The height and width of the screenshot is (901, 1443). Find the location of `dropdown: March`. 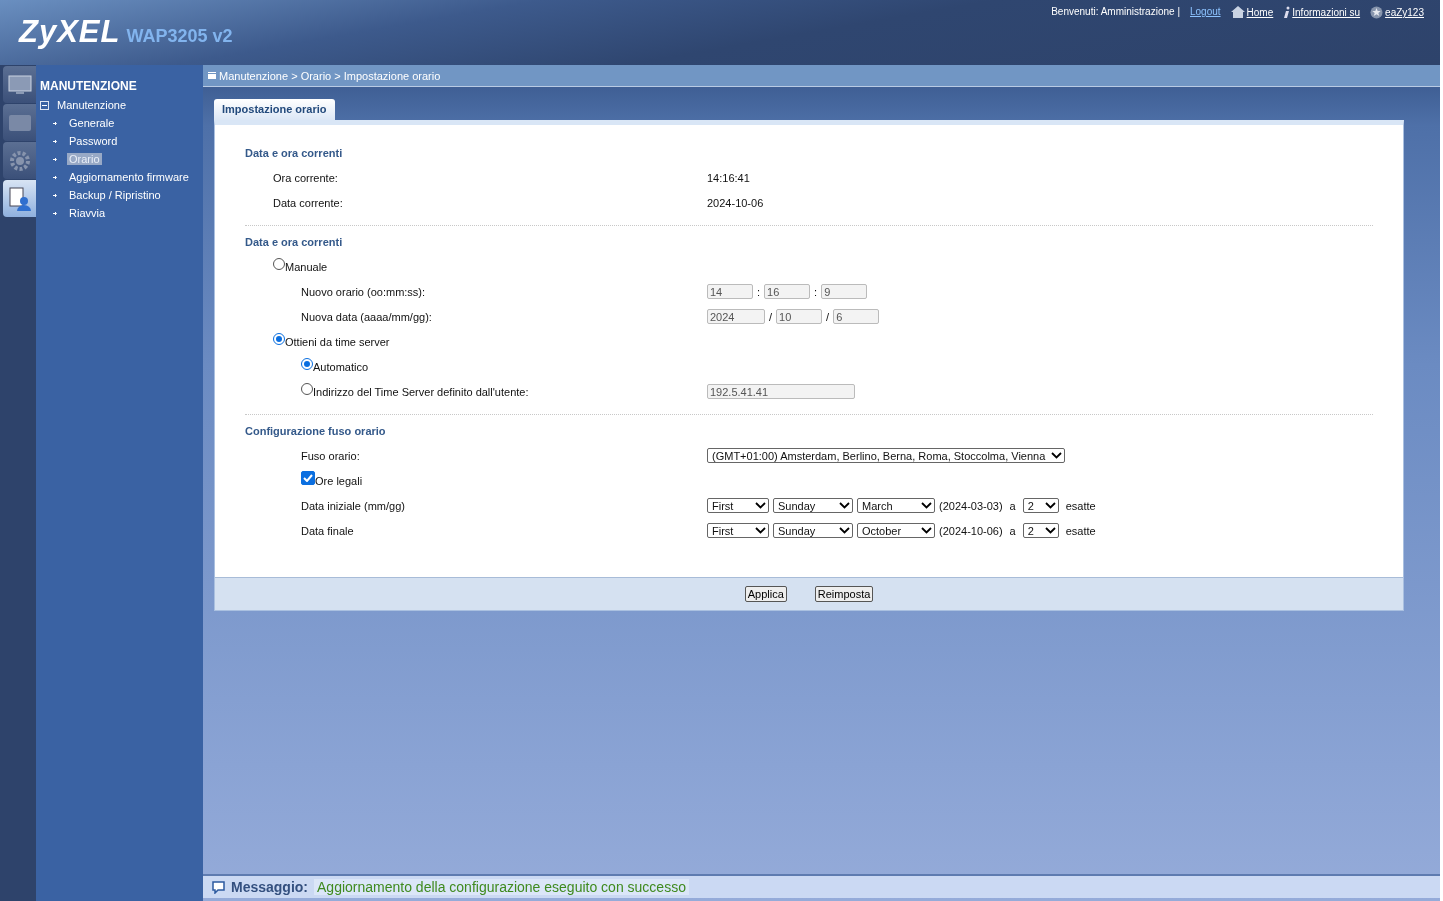

dropdown: March is located at coordinates (896, 505).